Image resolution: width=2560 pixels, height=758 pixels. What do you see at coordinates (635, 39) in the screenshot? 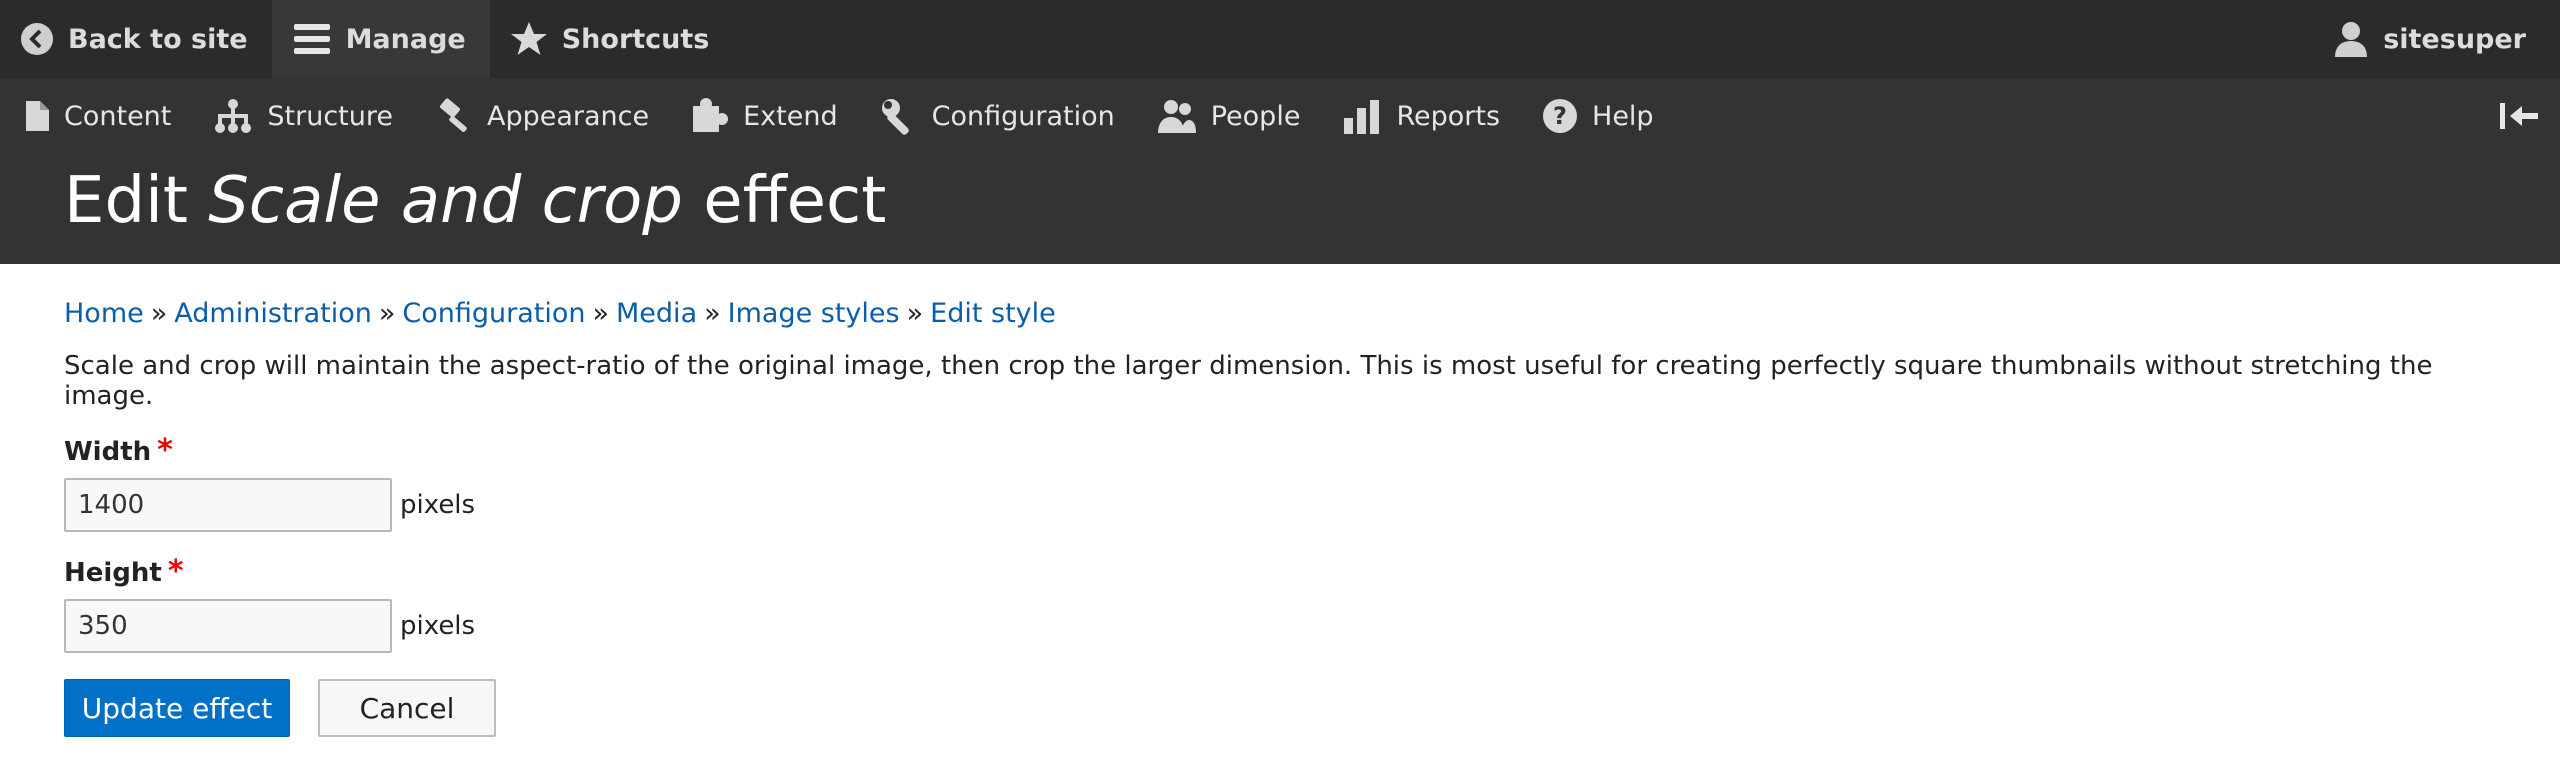
I see `shortcuts-label: Shortcuts` at bounding box center [635, 39].